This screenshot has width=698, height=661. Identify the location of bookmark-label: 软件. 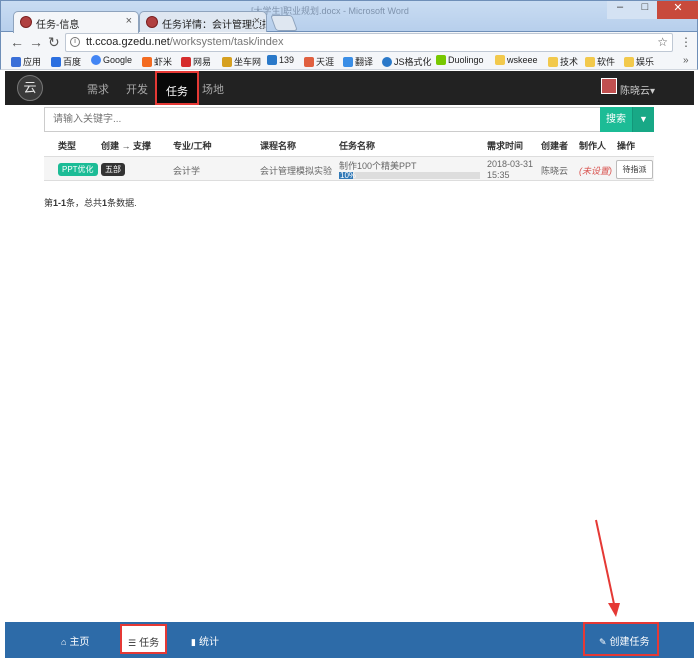
(606, 62).